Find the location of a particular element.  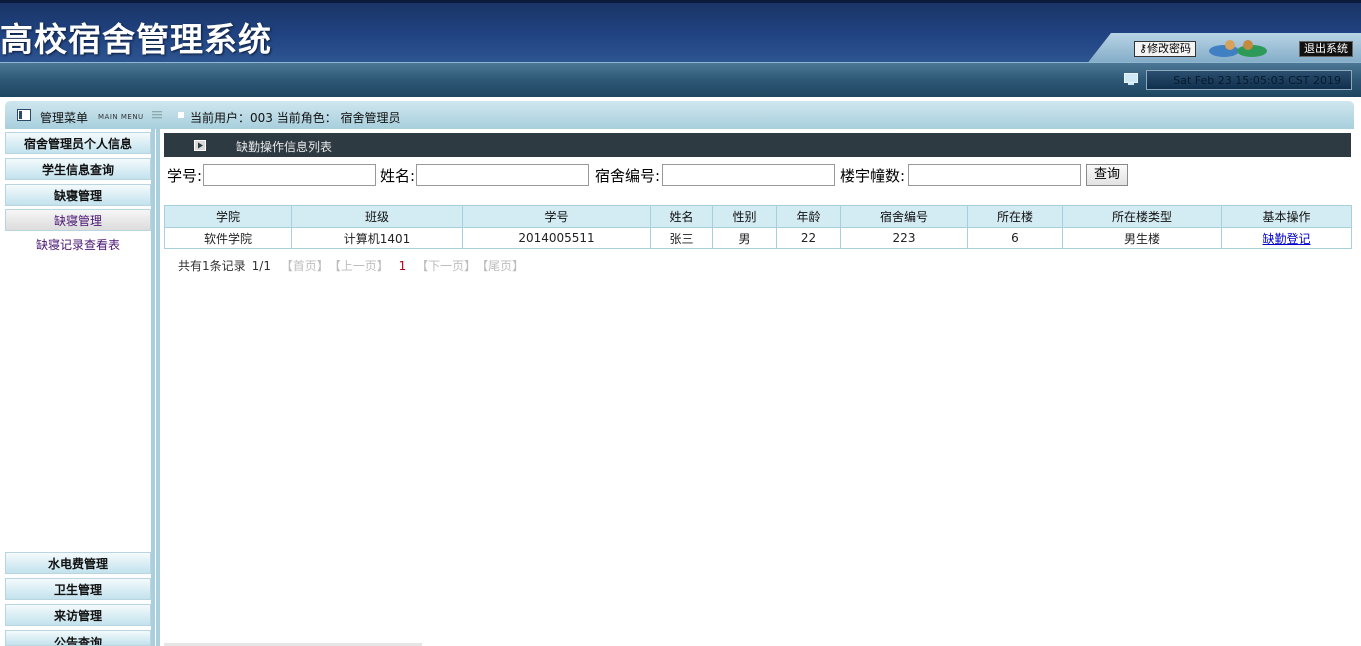

col-header: 学院 is located at coordinates (228, 216).